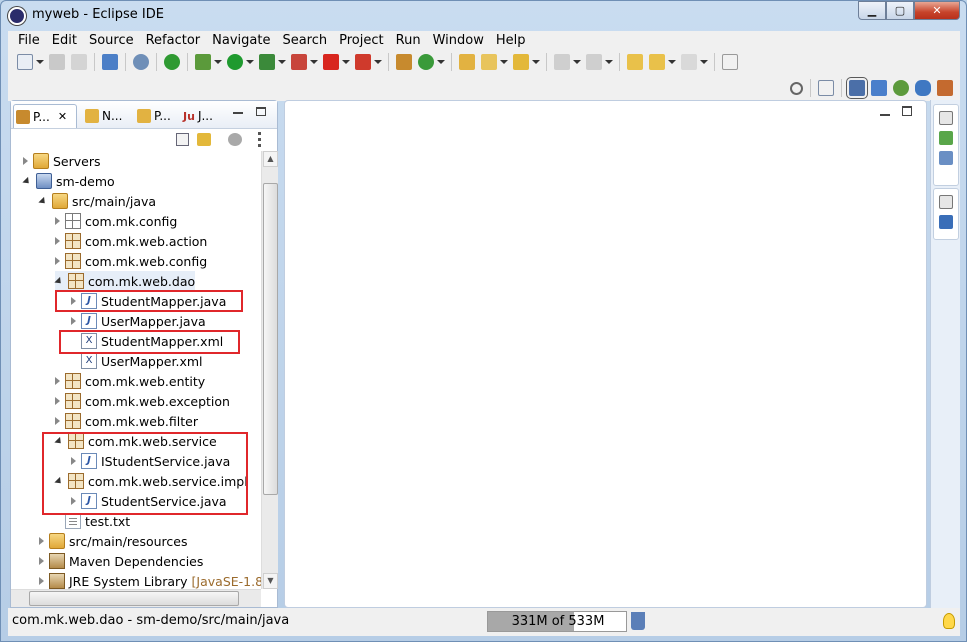  I want to click on run-dropdown-icon, so click(250, 62).